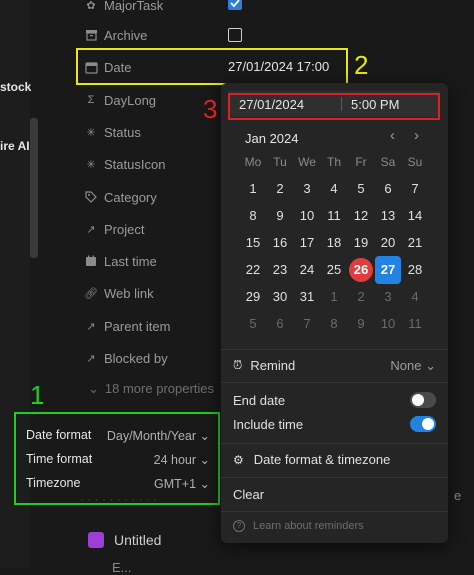 This screenshot has width=474, height=575. Describe the element at coordinates (253, 270) in the screenshot. I see `calendar-day: 22` at that location.